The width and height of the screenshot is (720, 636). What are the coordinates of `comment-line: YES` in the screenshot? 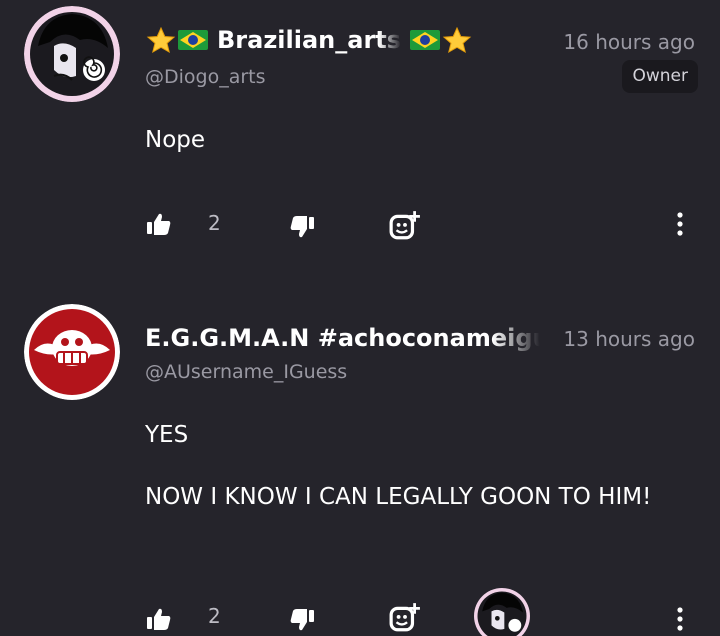 It's located at (167, 435).